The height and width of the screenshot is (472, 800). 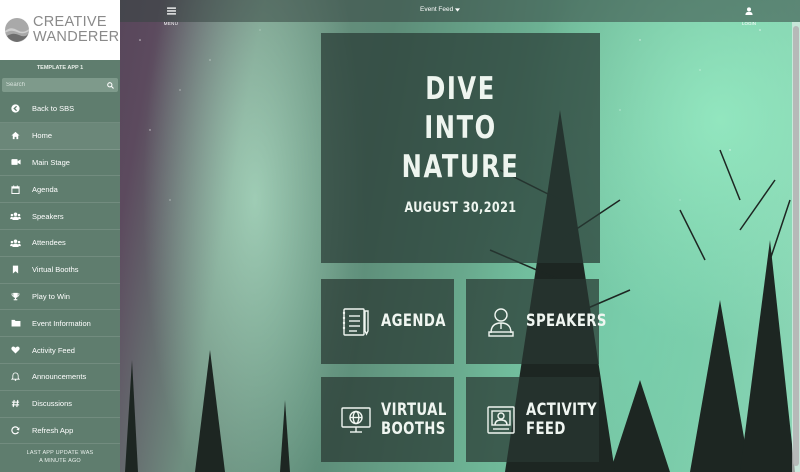 I want to click on login-button: LOGIN, so click(x=749, y=14).